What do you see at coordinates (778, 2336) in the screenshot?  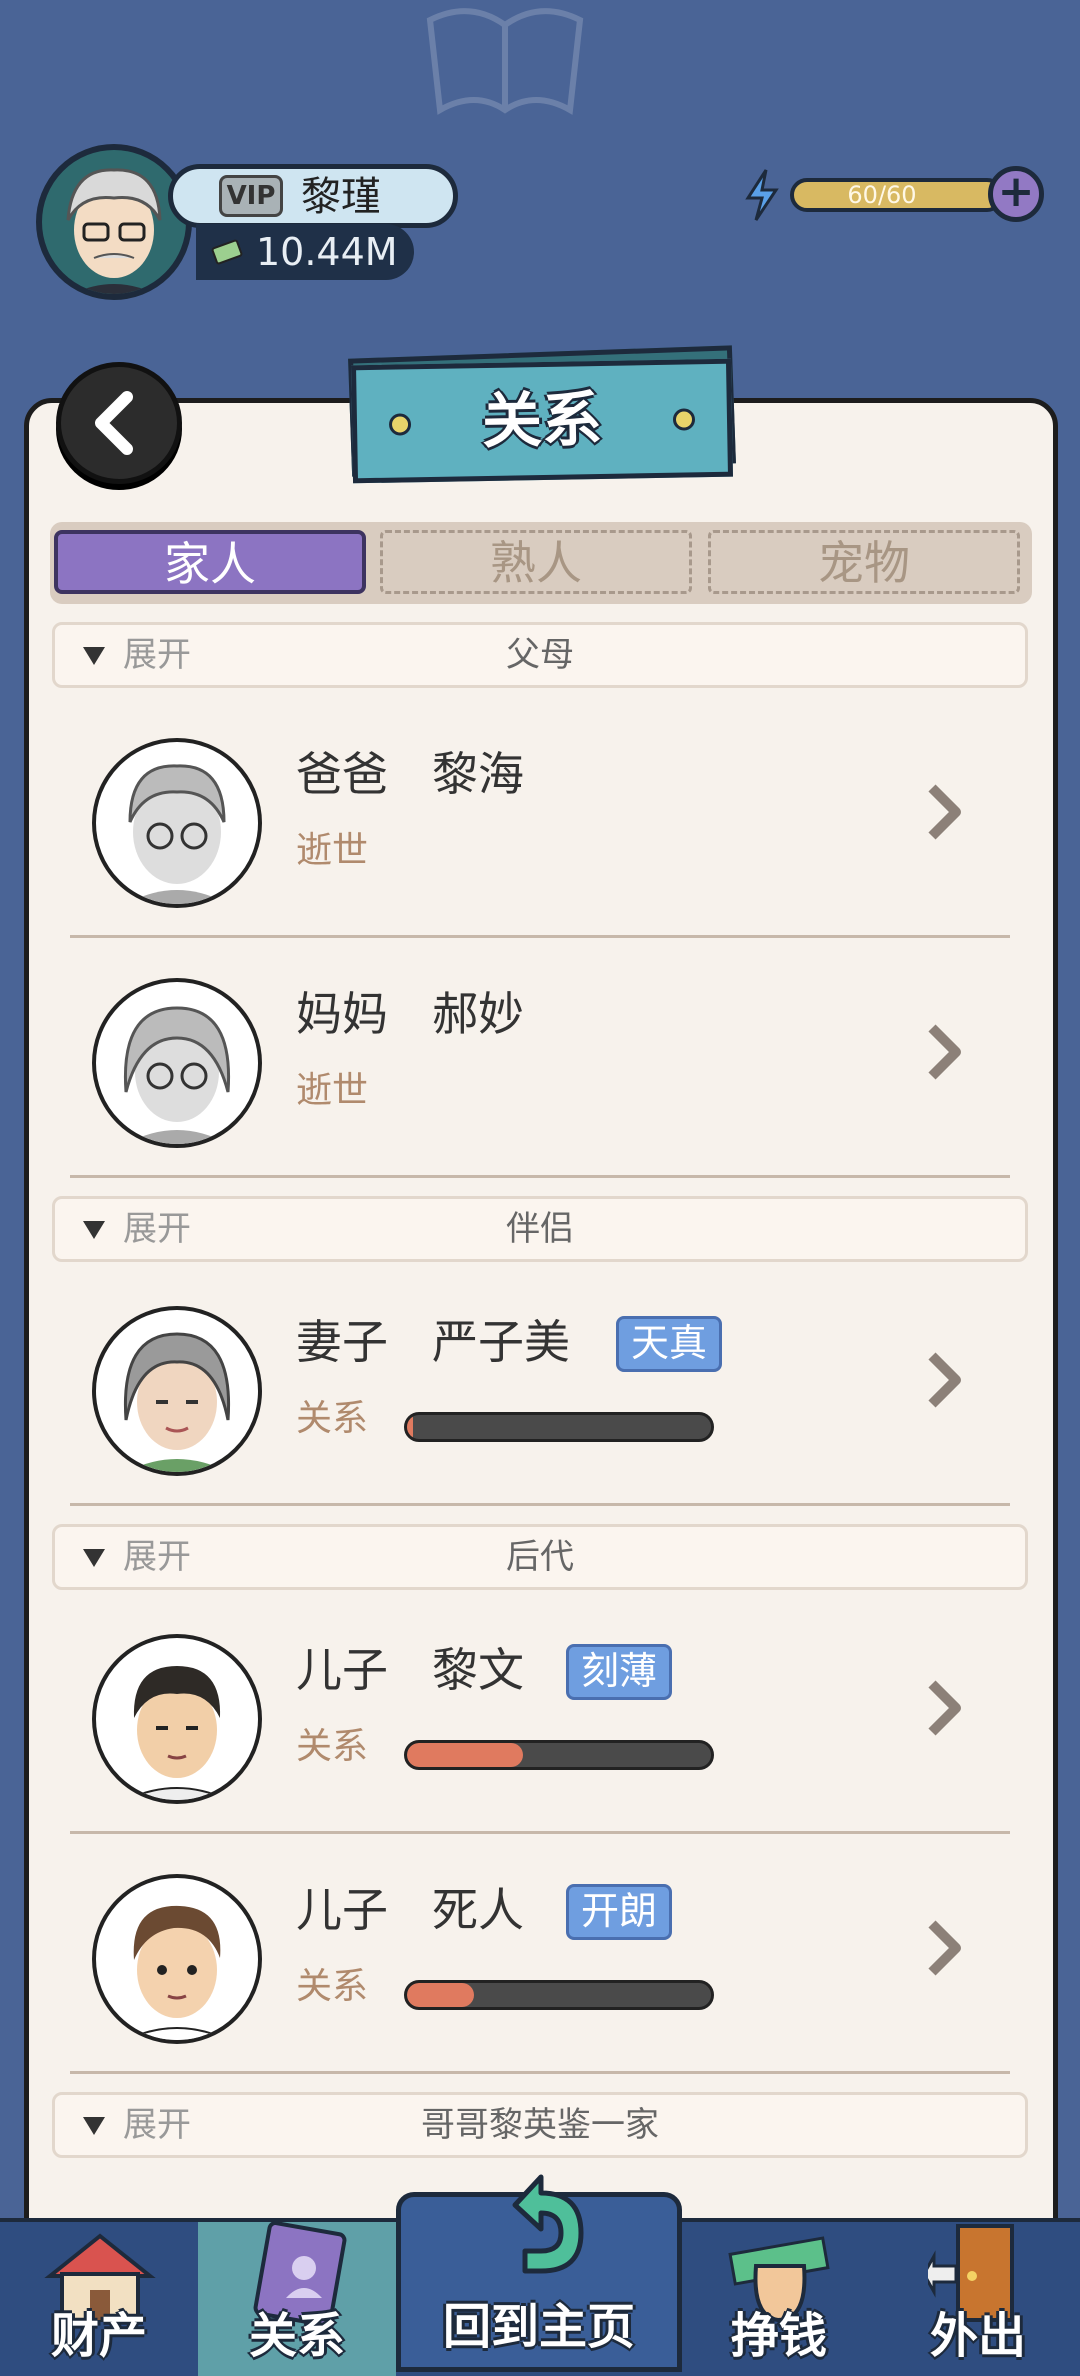 I see `nav-label: 挣钱` at bounding box center [778, 2336].